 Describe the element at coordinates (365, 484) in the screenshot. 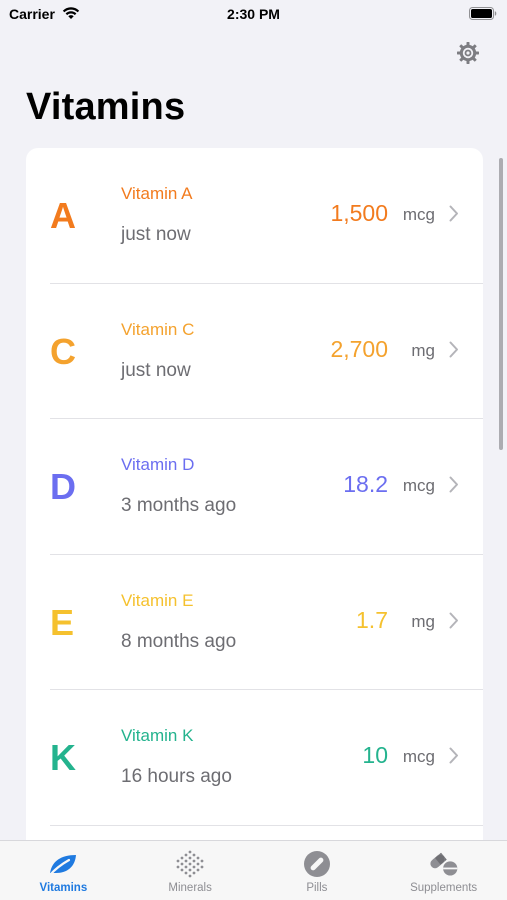

I see `vitamin-amount: 18.2` at that location.